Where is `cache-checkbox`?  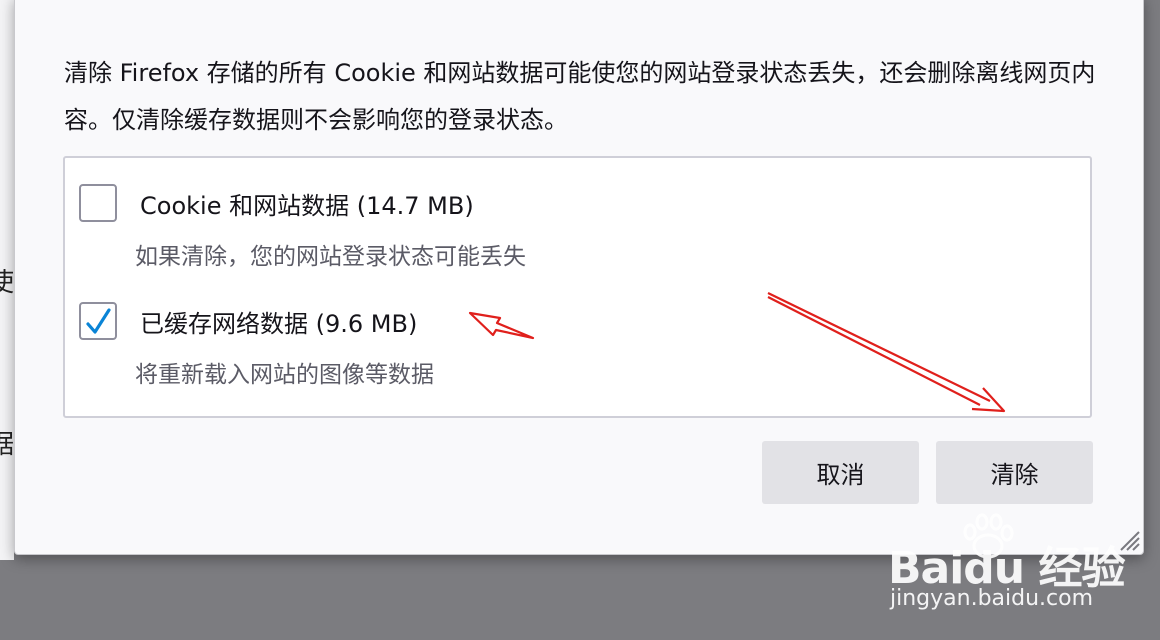
cache-checkbox is located at coordinates (98, 321).